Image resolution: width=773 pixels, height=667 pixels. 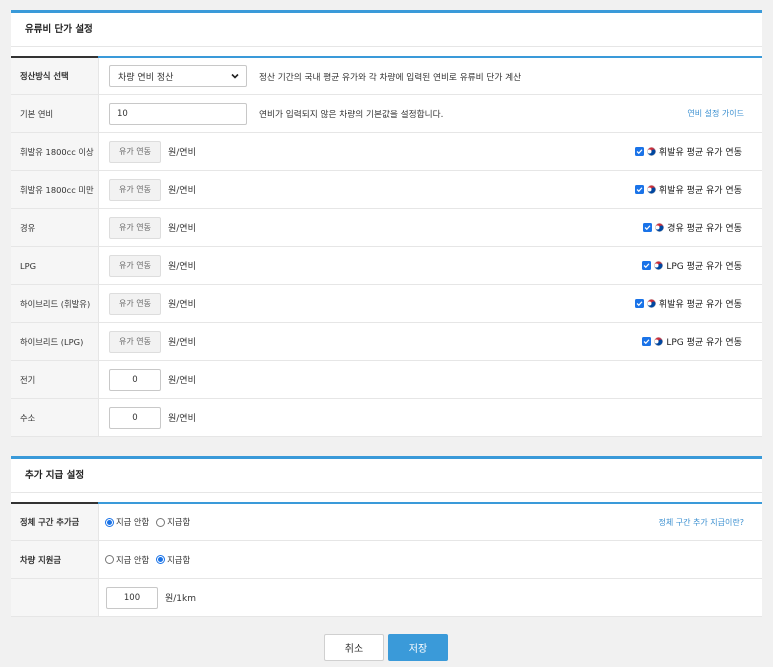 What do you see at coordinates (704, 229) in the screenshot?
I see `price-link-label: 경유 평균 유가 연동` at bounding box center [704, 229].